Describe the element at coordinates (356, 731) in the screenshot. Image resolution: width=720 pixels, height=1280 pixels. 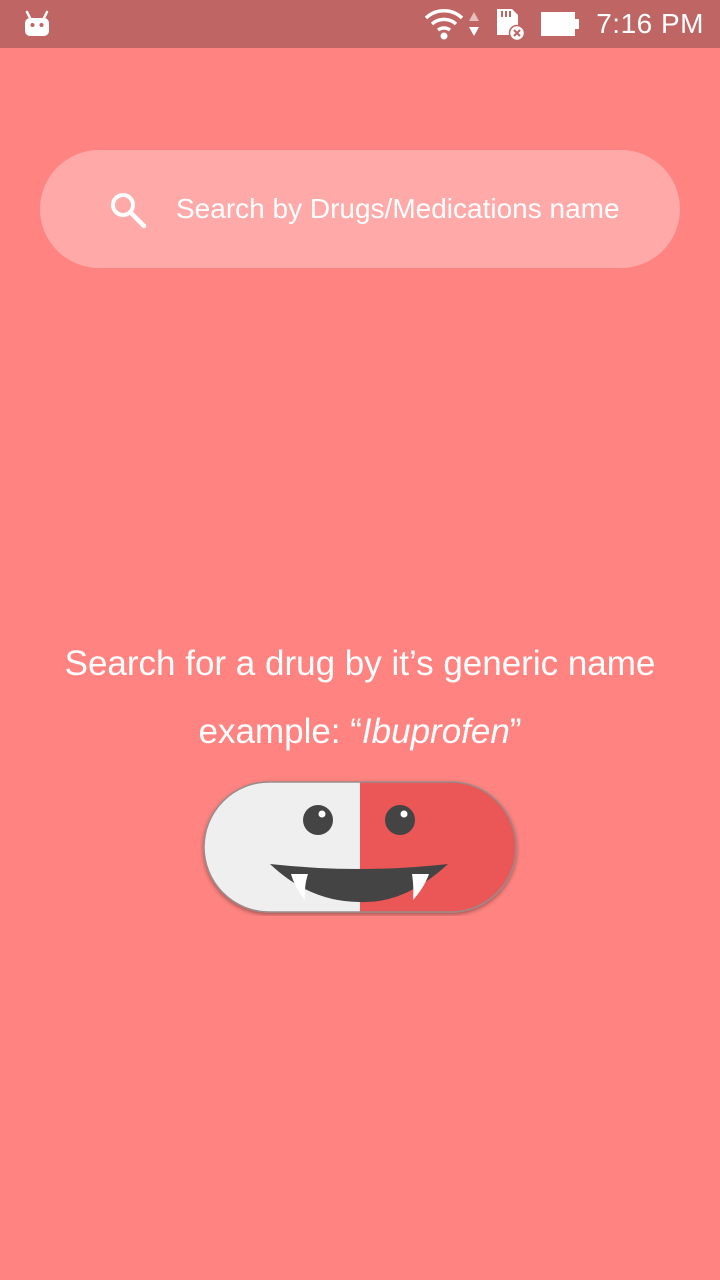
I see `example-open-quote: “` at that location.